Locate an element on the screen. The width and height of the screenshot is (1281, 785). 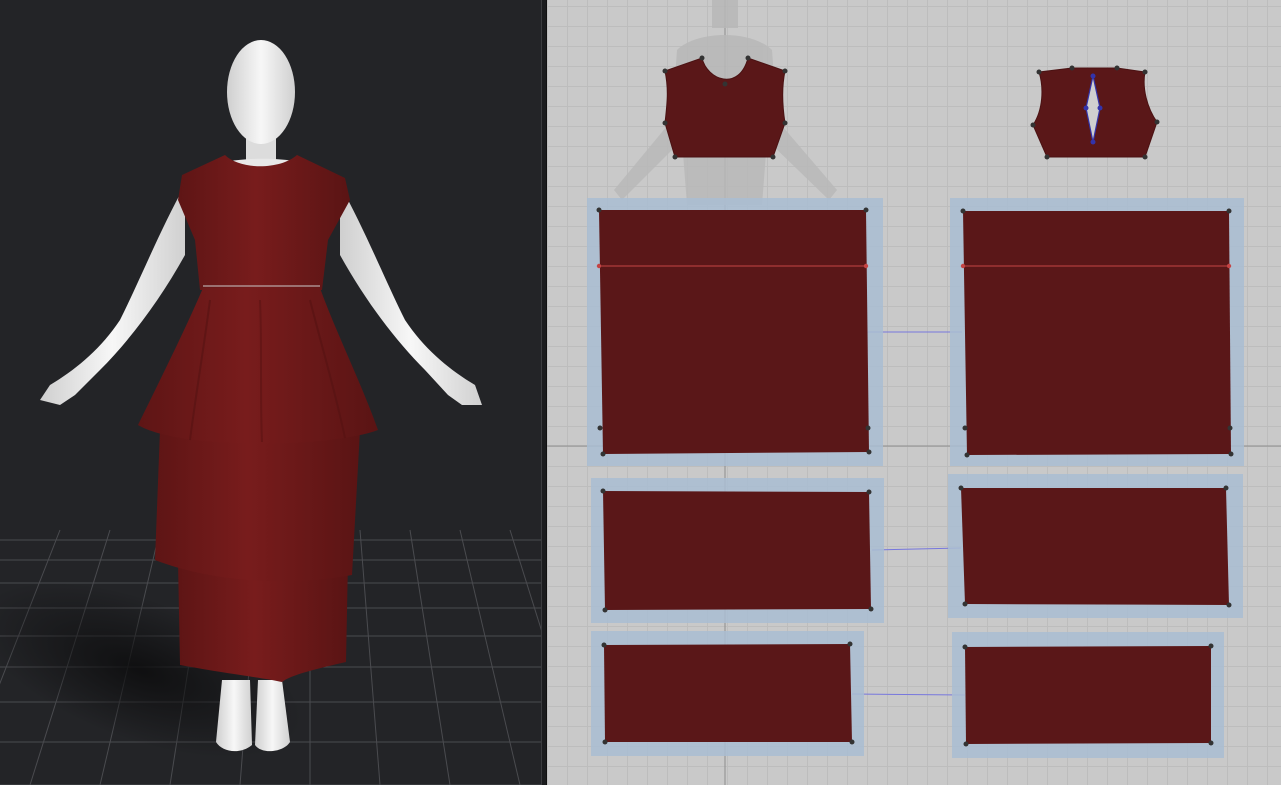
pattern-piece-back-bodice is located at coordinates (1095, 112).